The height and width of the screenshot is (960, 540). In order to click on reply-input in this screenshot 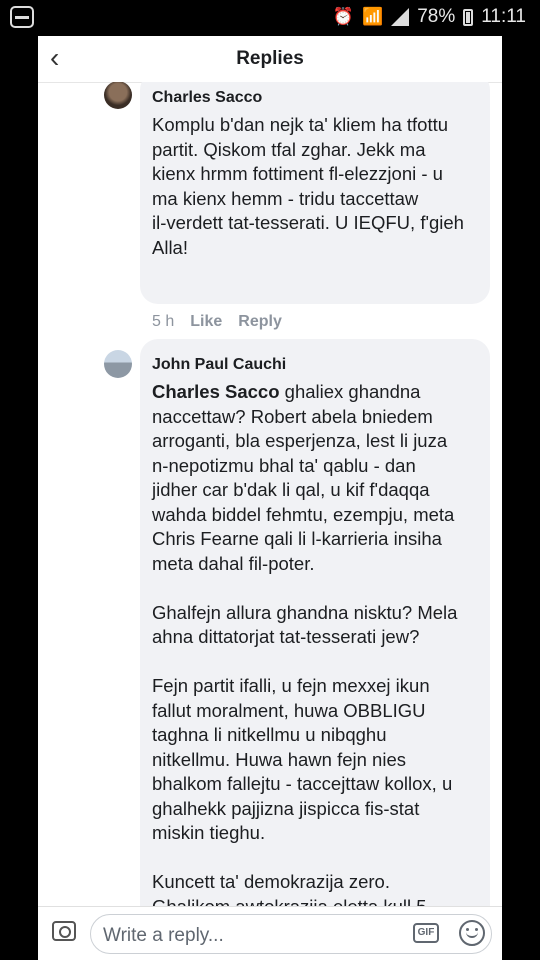, I will do `click(253, 936)`.